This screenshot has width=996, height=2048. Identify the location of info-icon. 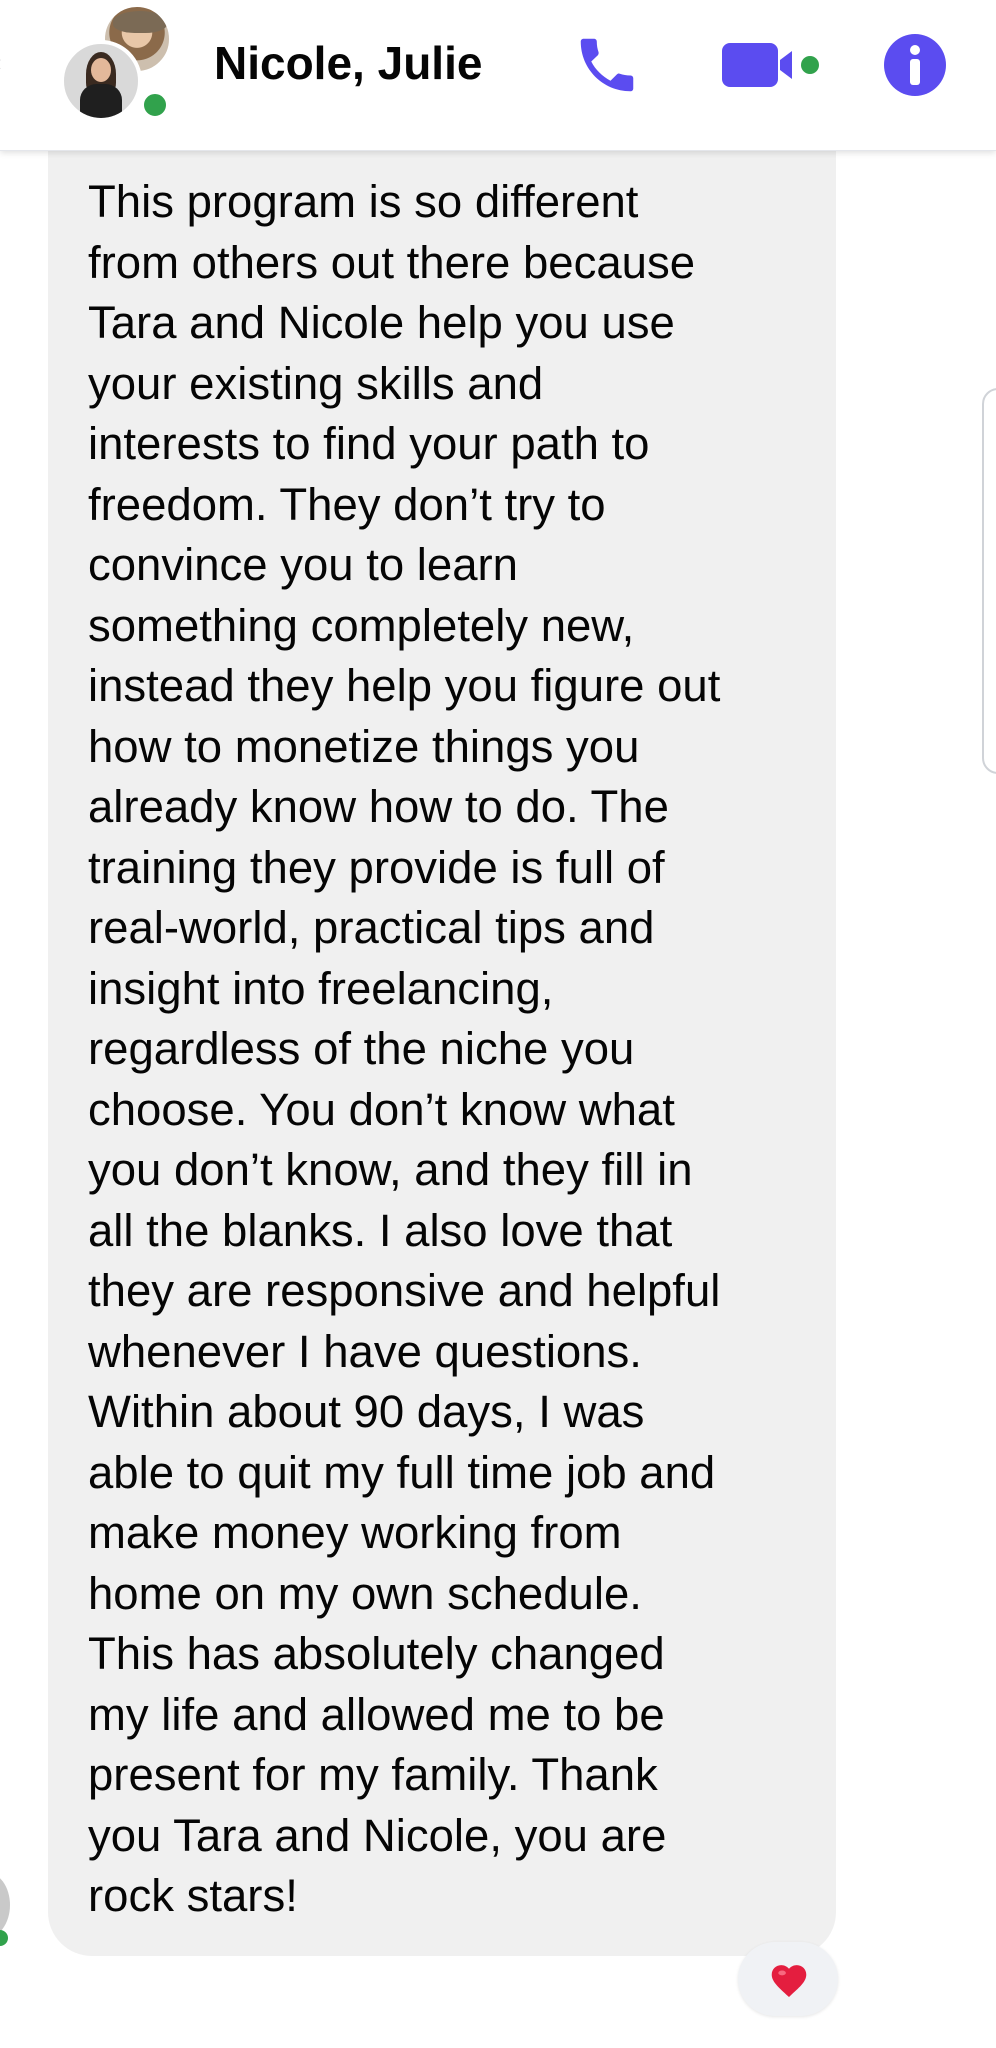
(915, 65).